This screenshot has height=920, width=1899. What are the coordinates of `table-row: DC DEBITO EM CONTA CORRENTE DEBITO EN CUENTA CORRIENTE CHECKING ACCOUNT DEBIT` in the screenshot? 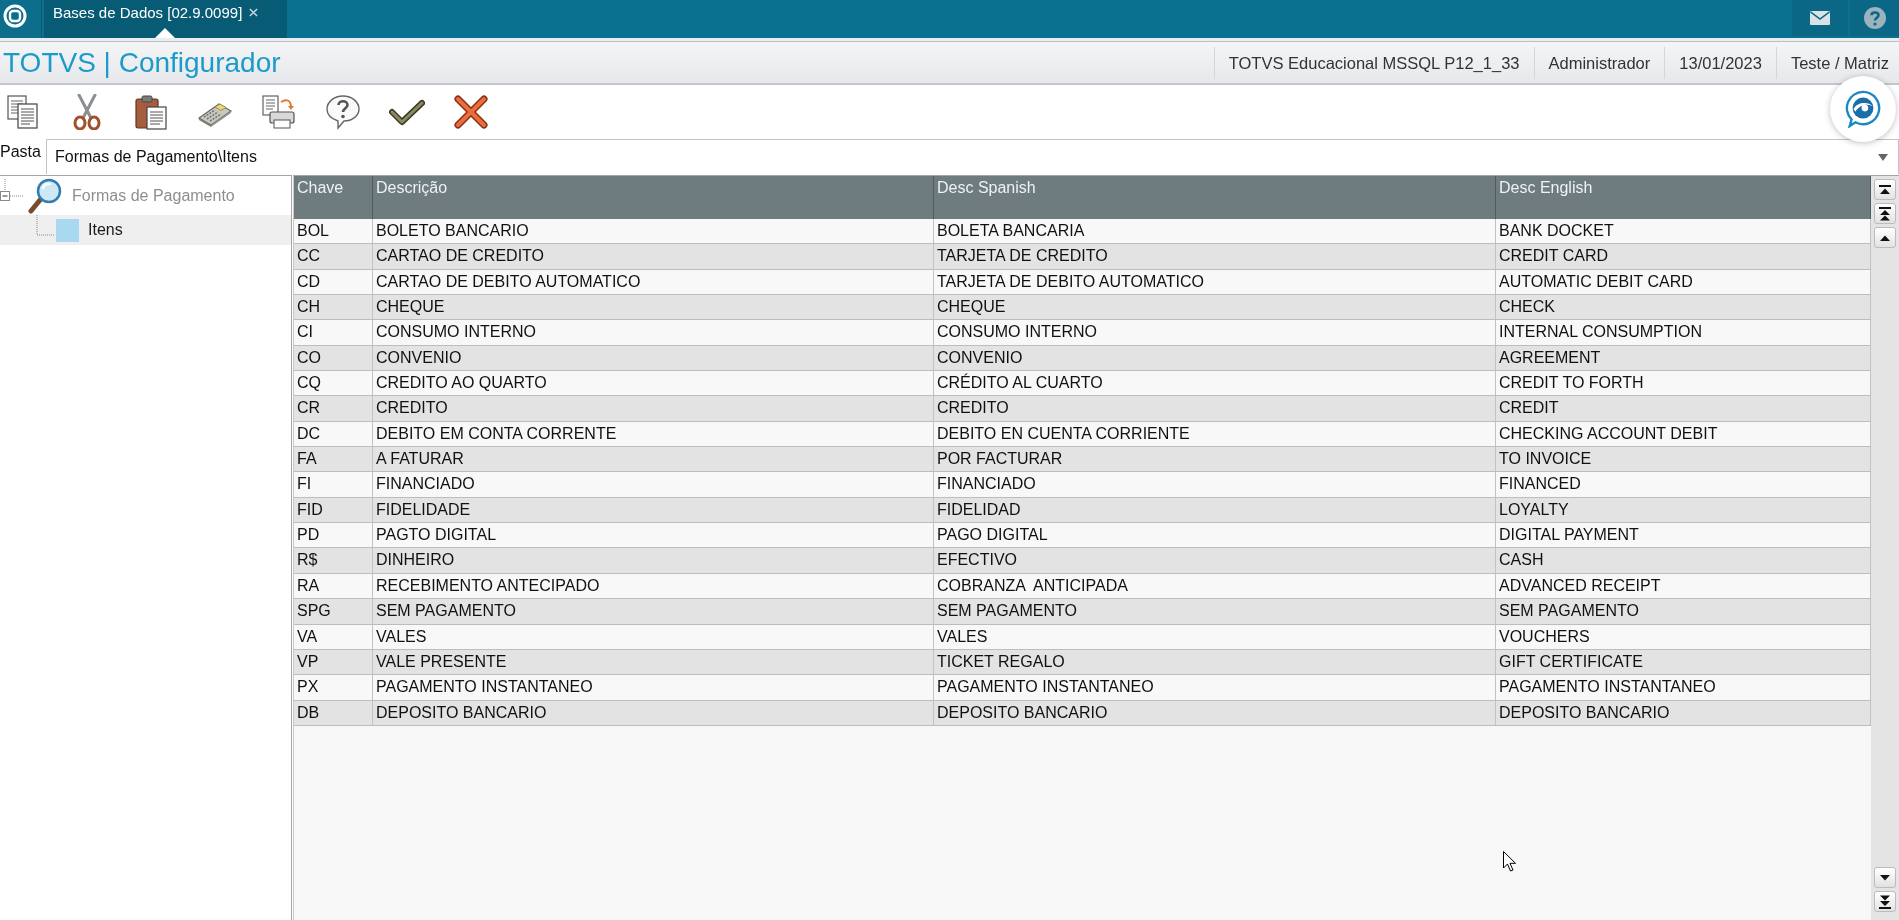 It's located at (1082, 434).